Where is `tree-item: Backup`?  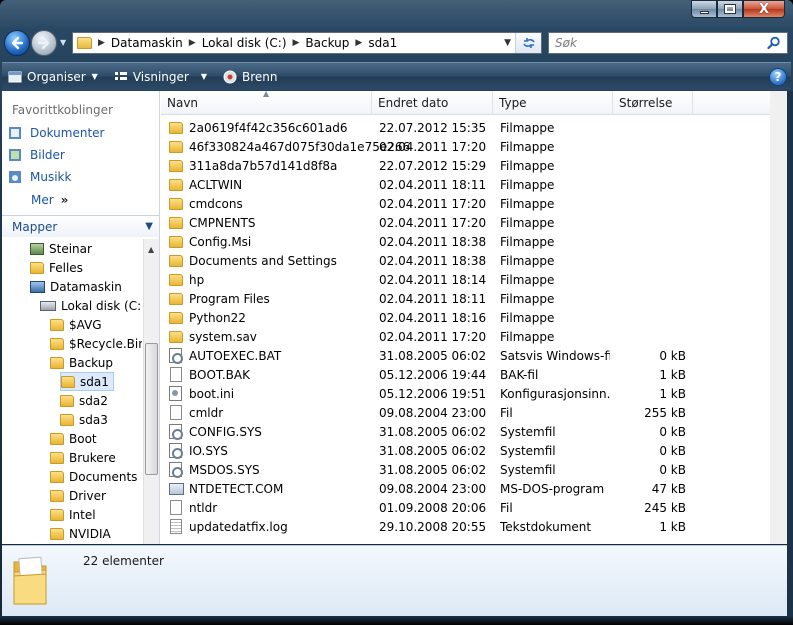
tree-item: Backup is located at coordinates (81, 362).